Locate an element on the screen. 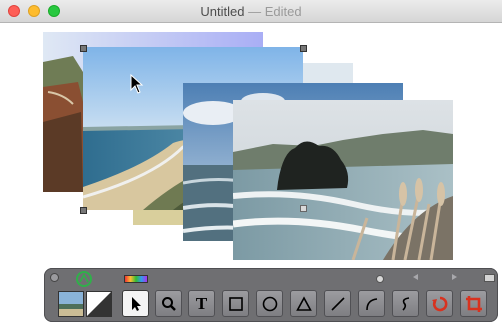 The width and height of the screenshot is (502, 324). title-bar: Untitled — Edited is located at coordinates (251, 11).